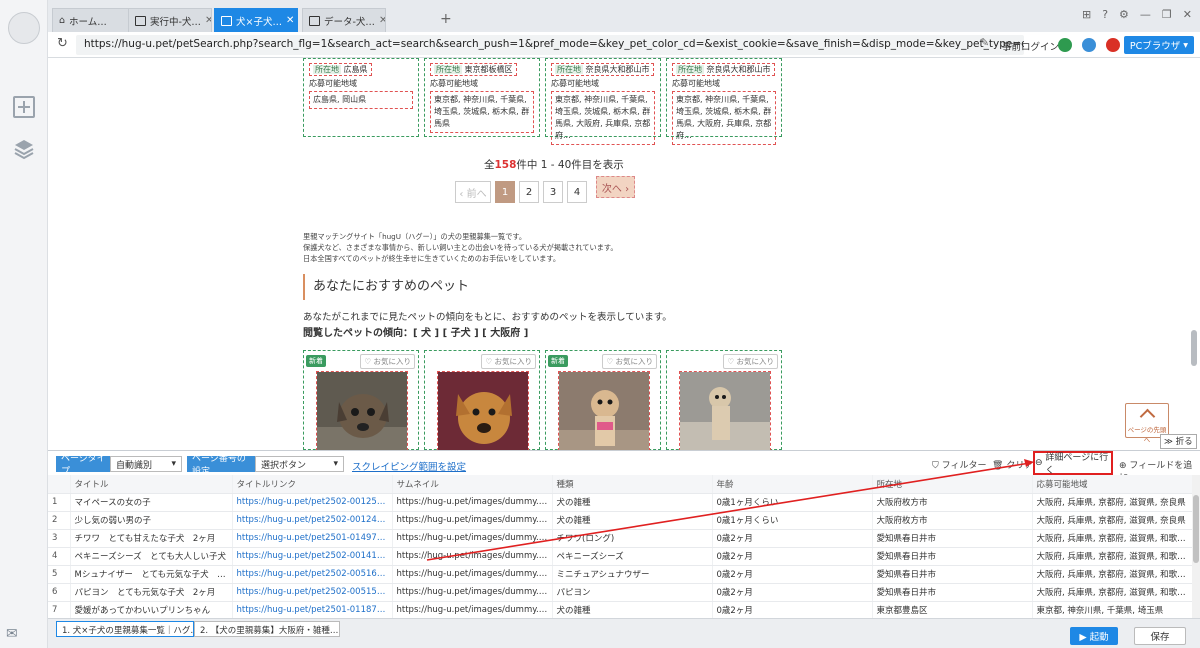 Image resolution: width=1200 pixels, height=648 pixels. What do you see at coordinates (959, 464) in the screenshot?
I see `filter-button: ⛉ フィルター` at bounding box center [959, 464].